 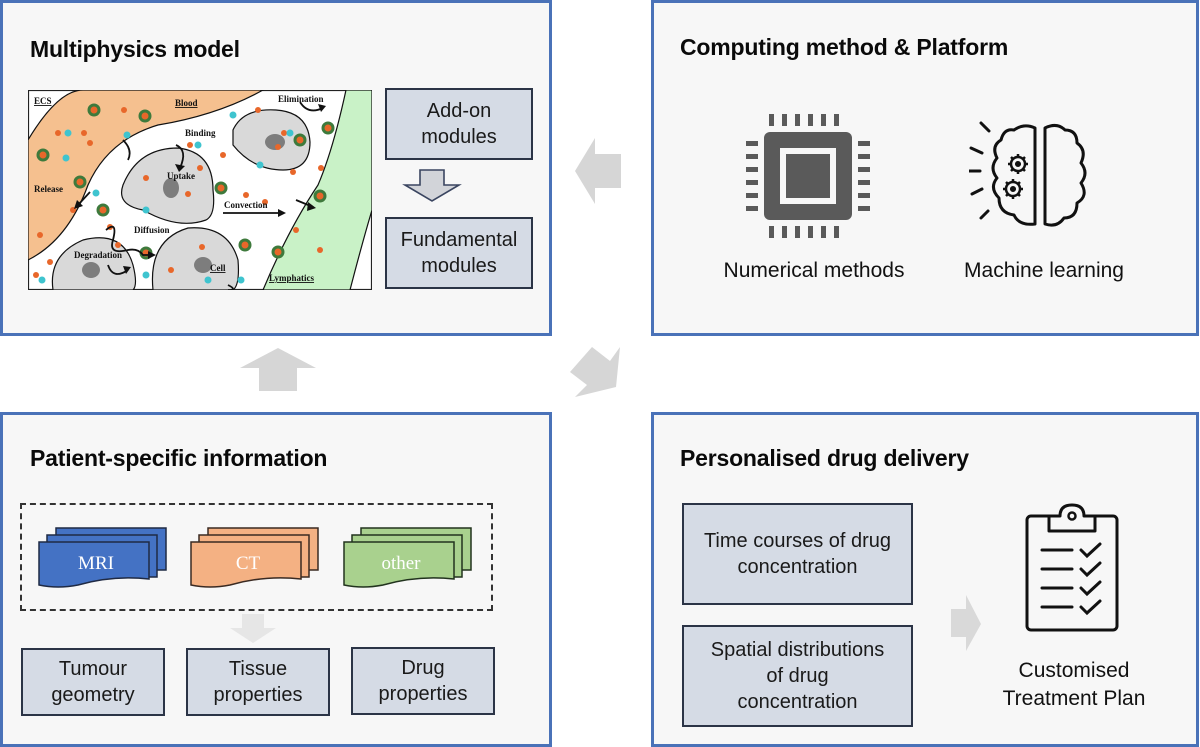 What do you see at coordinates (93, 682) in the screenshot?
I see `tumour-geometry-box: Tumour geometry` at bounding box center [93, 682].